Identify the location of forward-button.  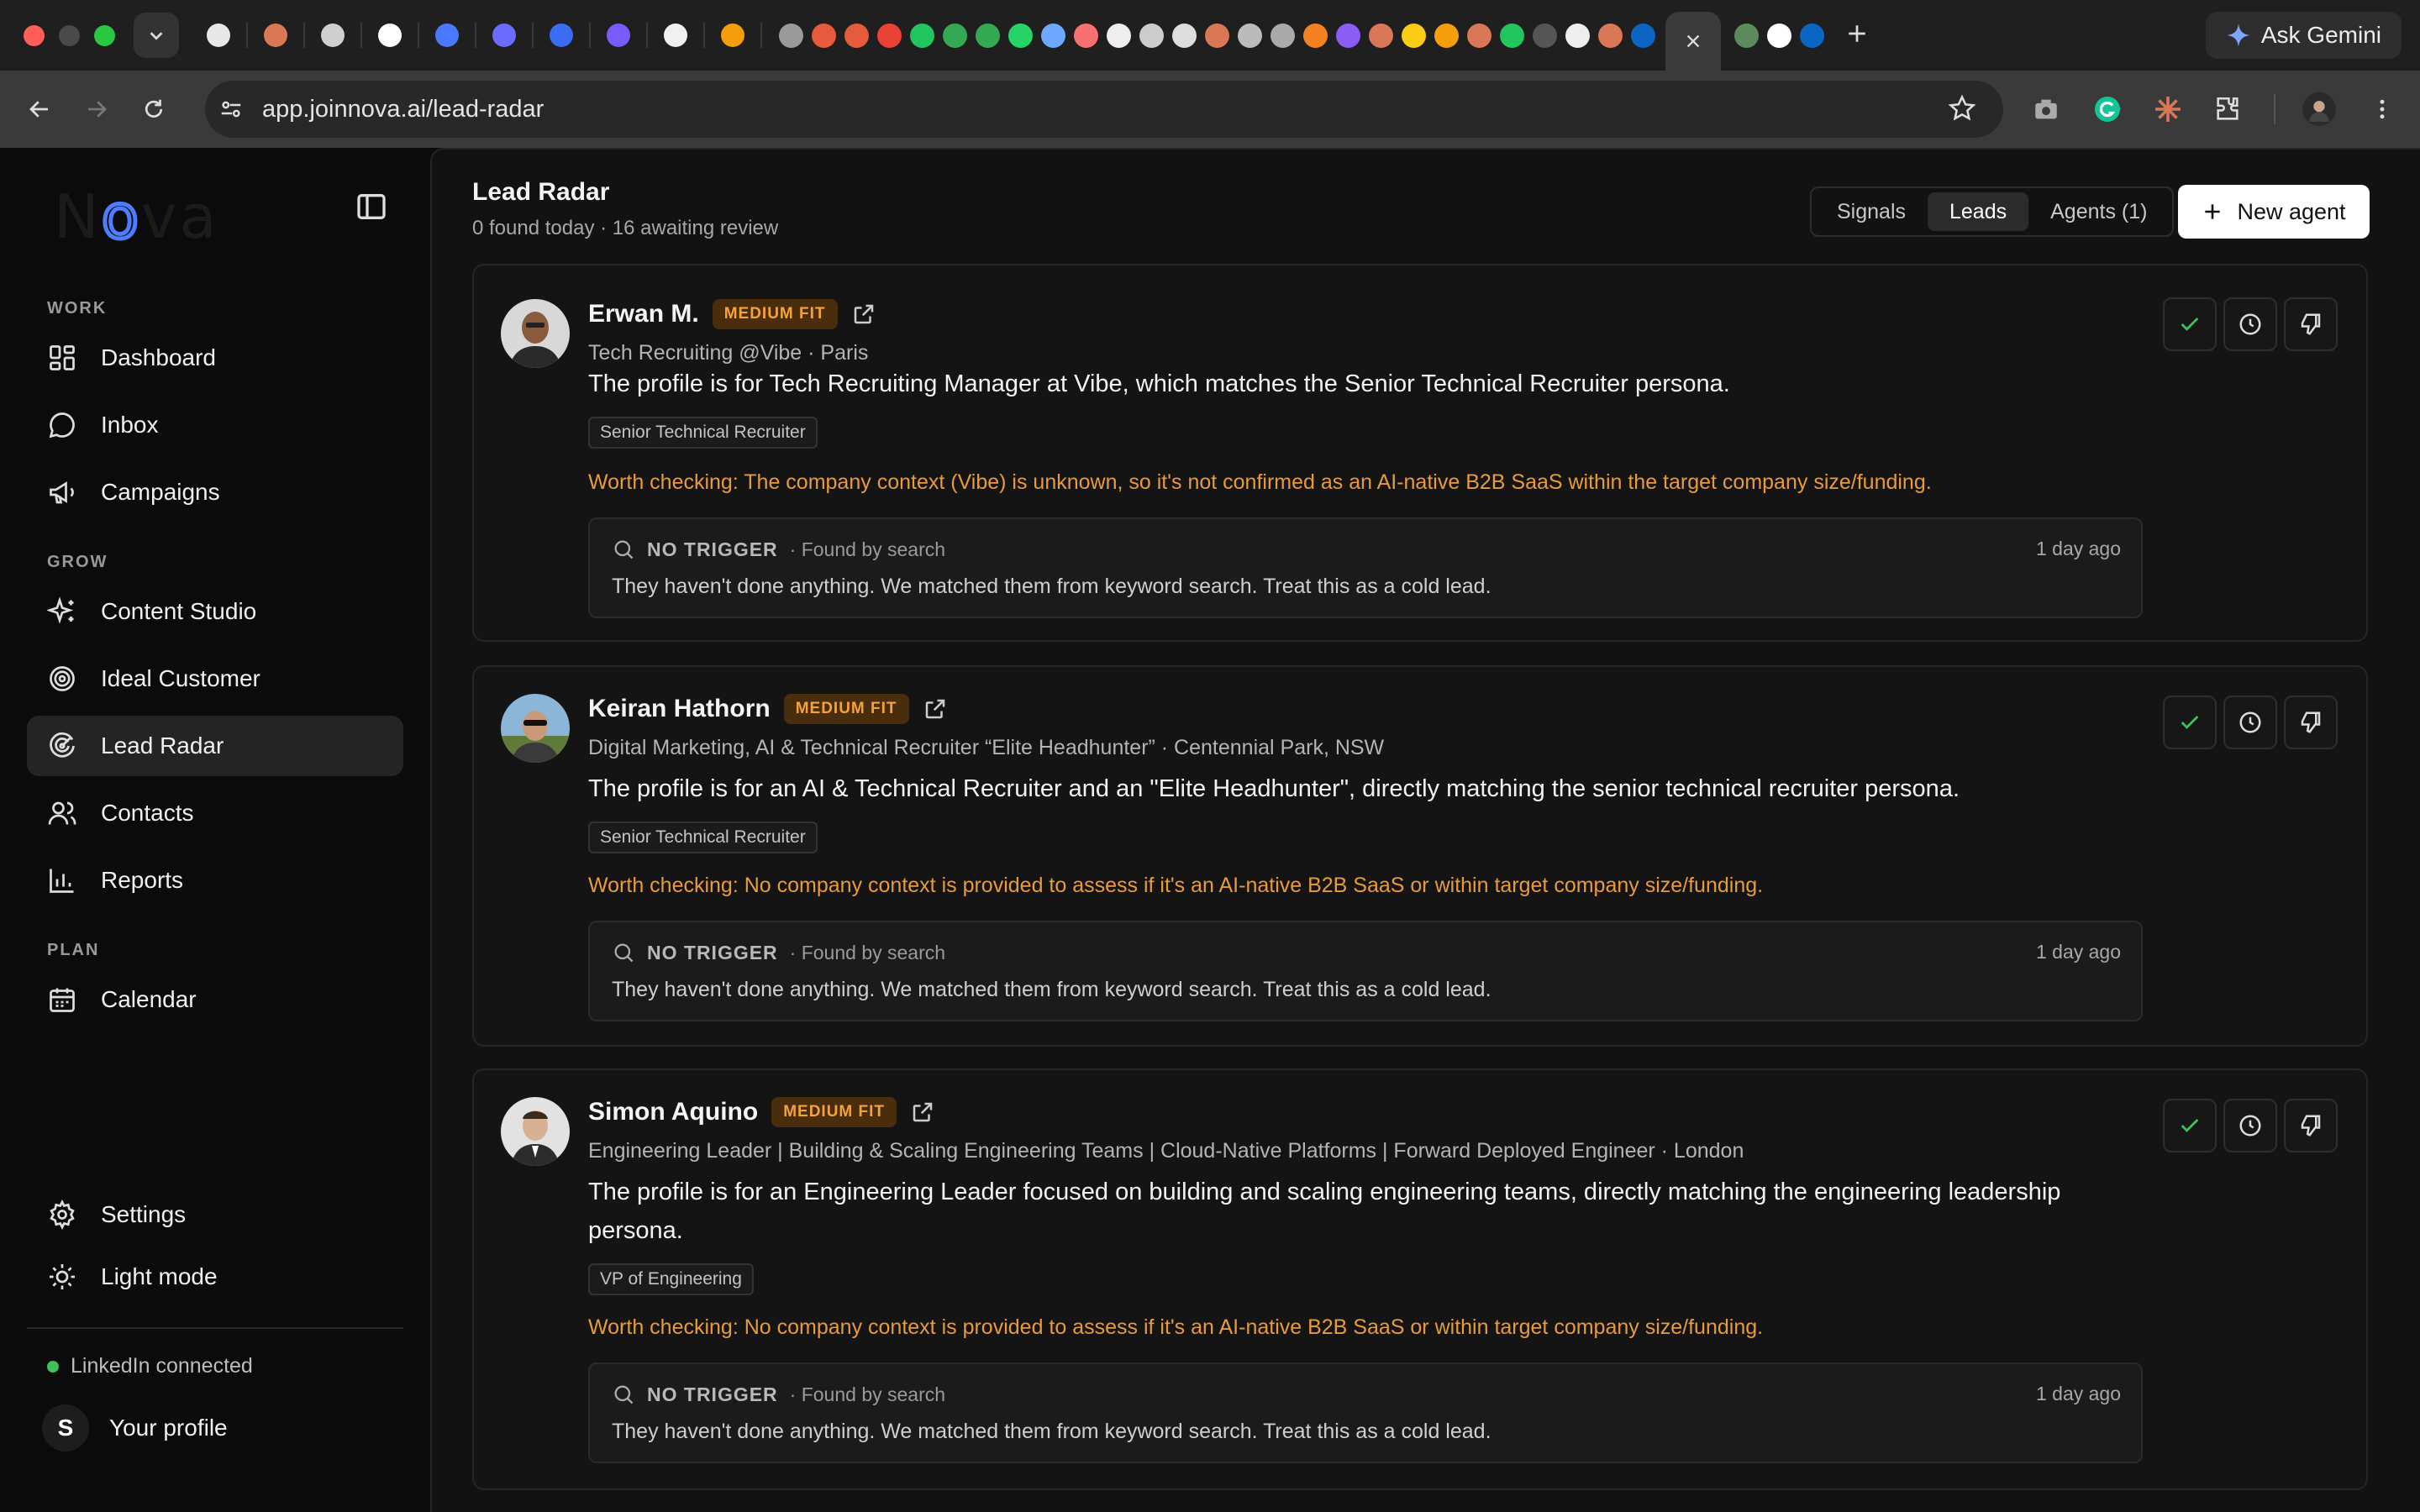
(96, 109).